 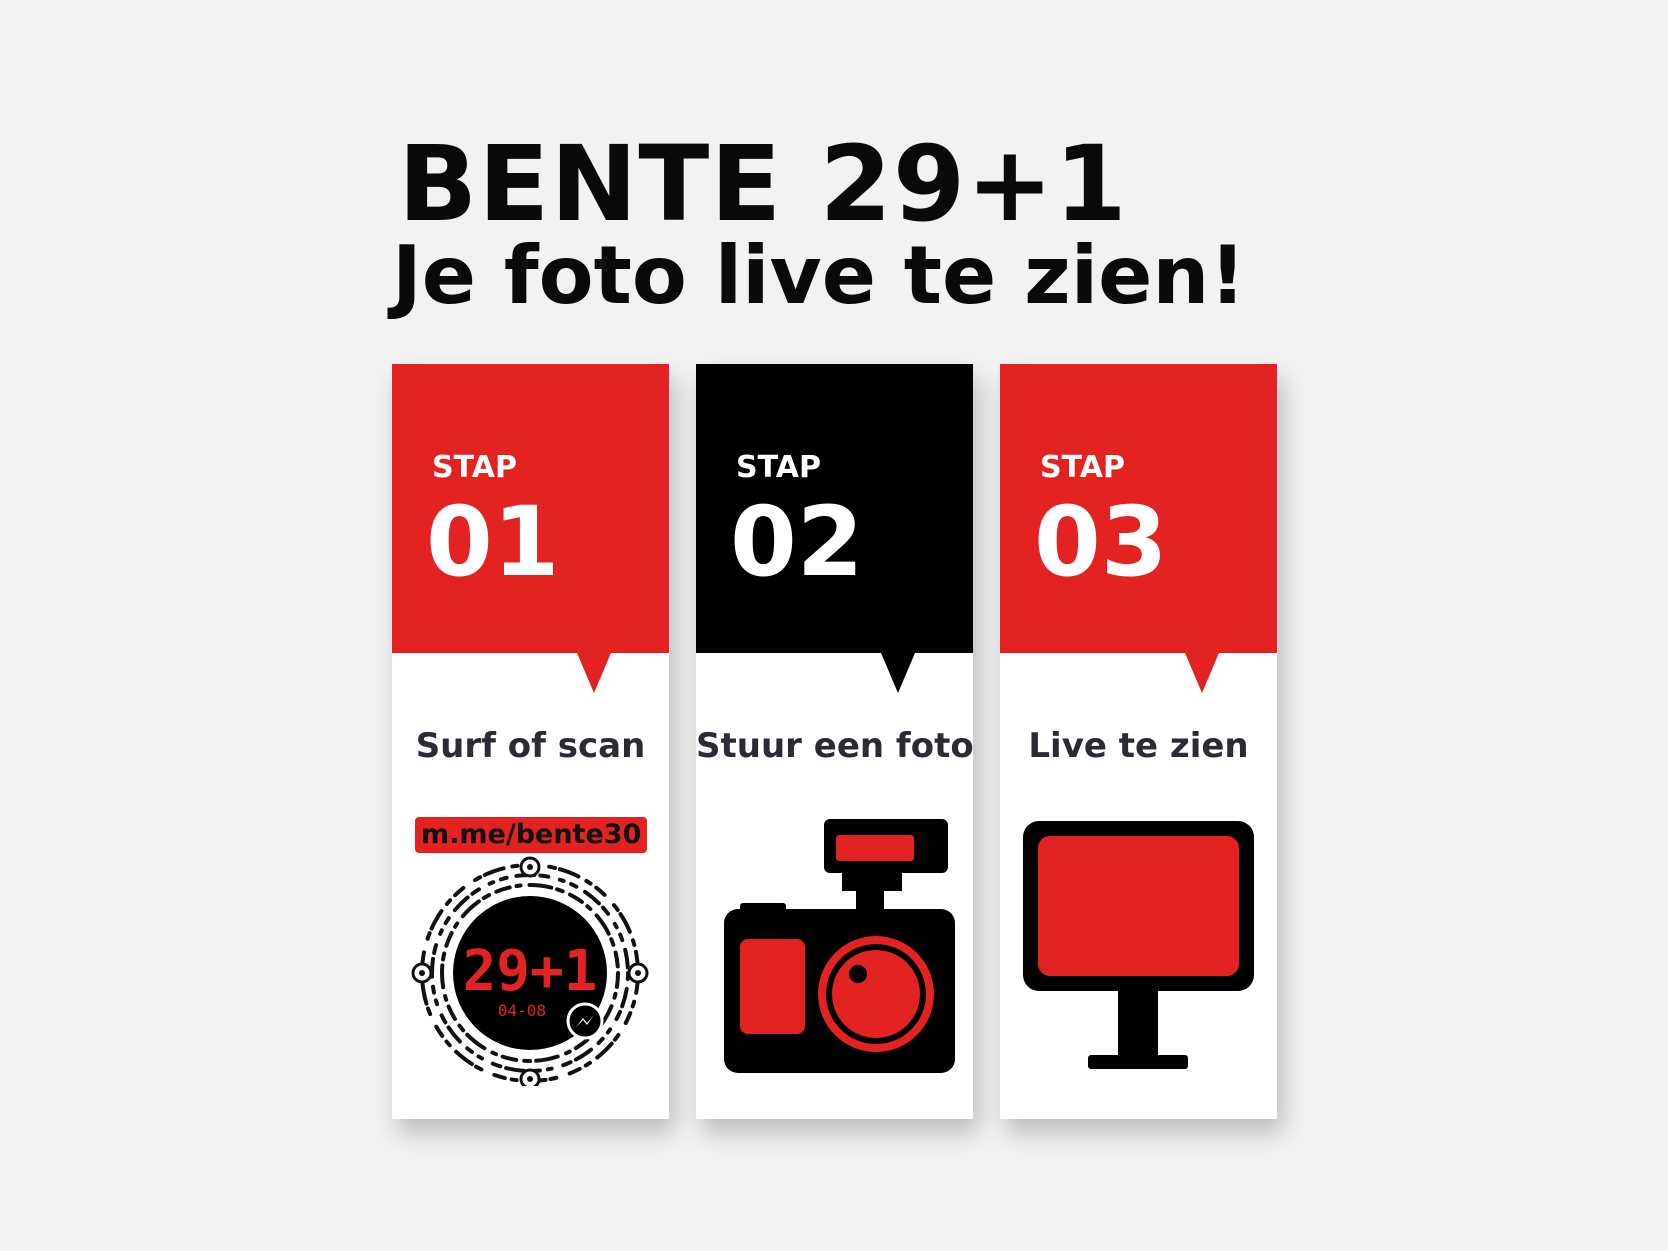 What do you see at coordinates (530, 746) in the screenshot?
I see `step-label: Surf of scan` at bounding box center [530, 746].